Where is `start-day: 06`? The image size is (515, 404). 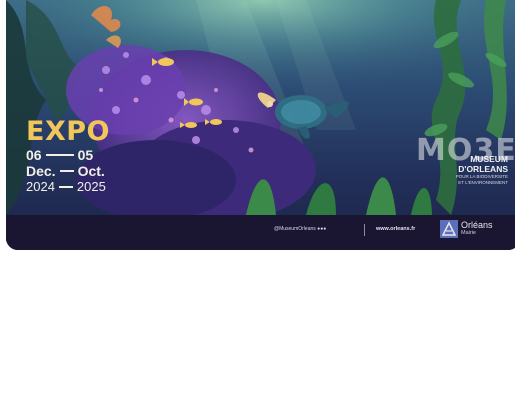
start-day: 06 is located at coordinates (34, 155).